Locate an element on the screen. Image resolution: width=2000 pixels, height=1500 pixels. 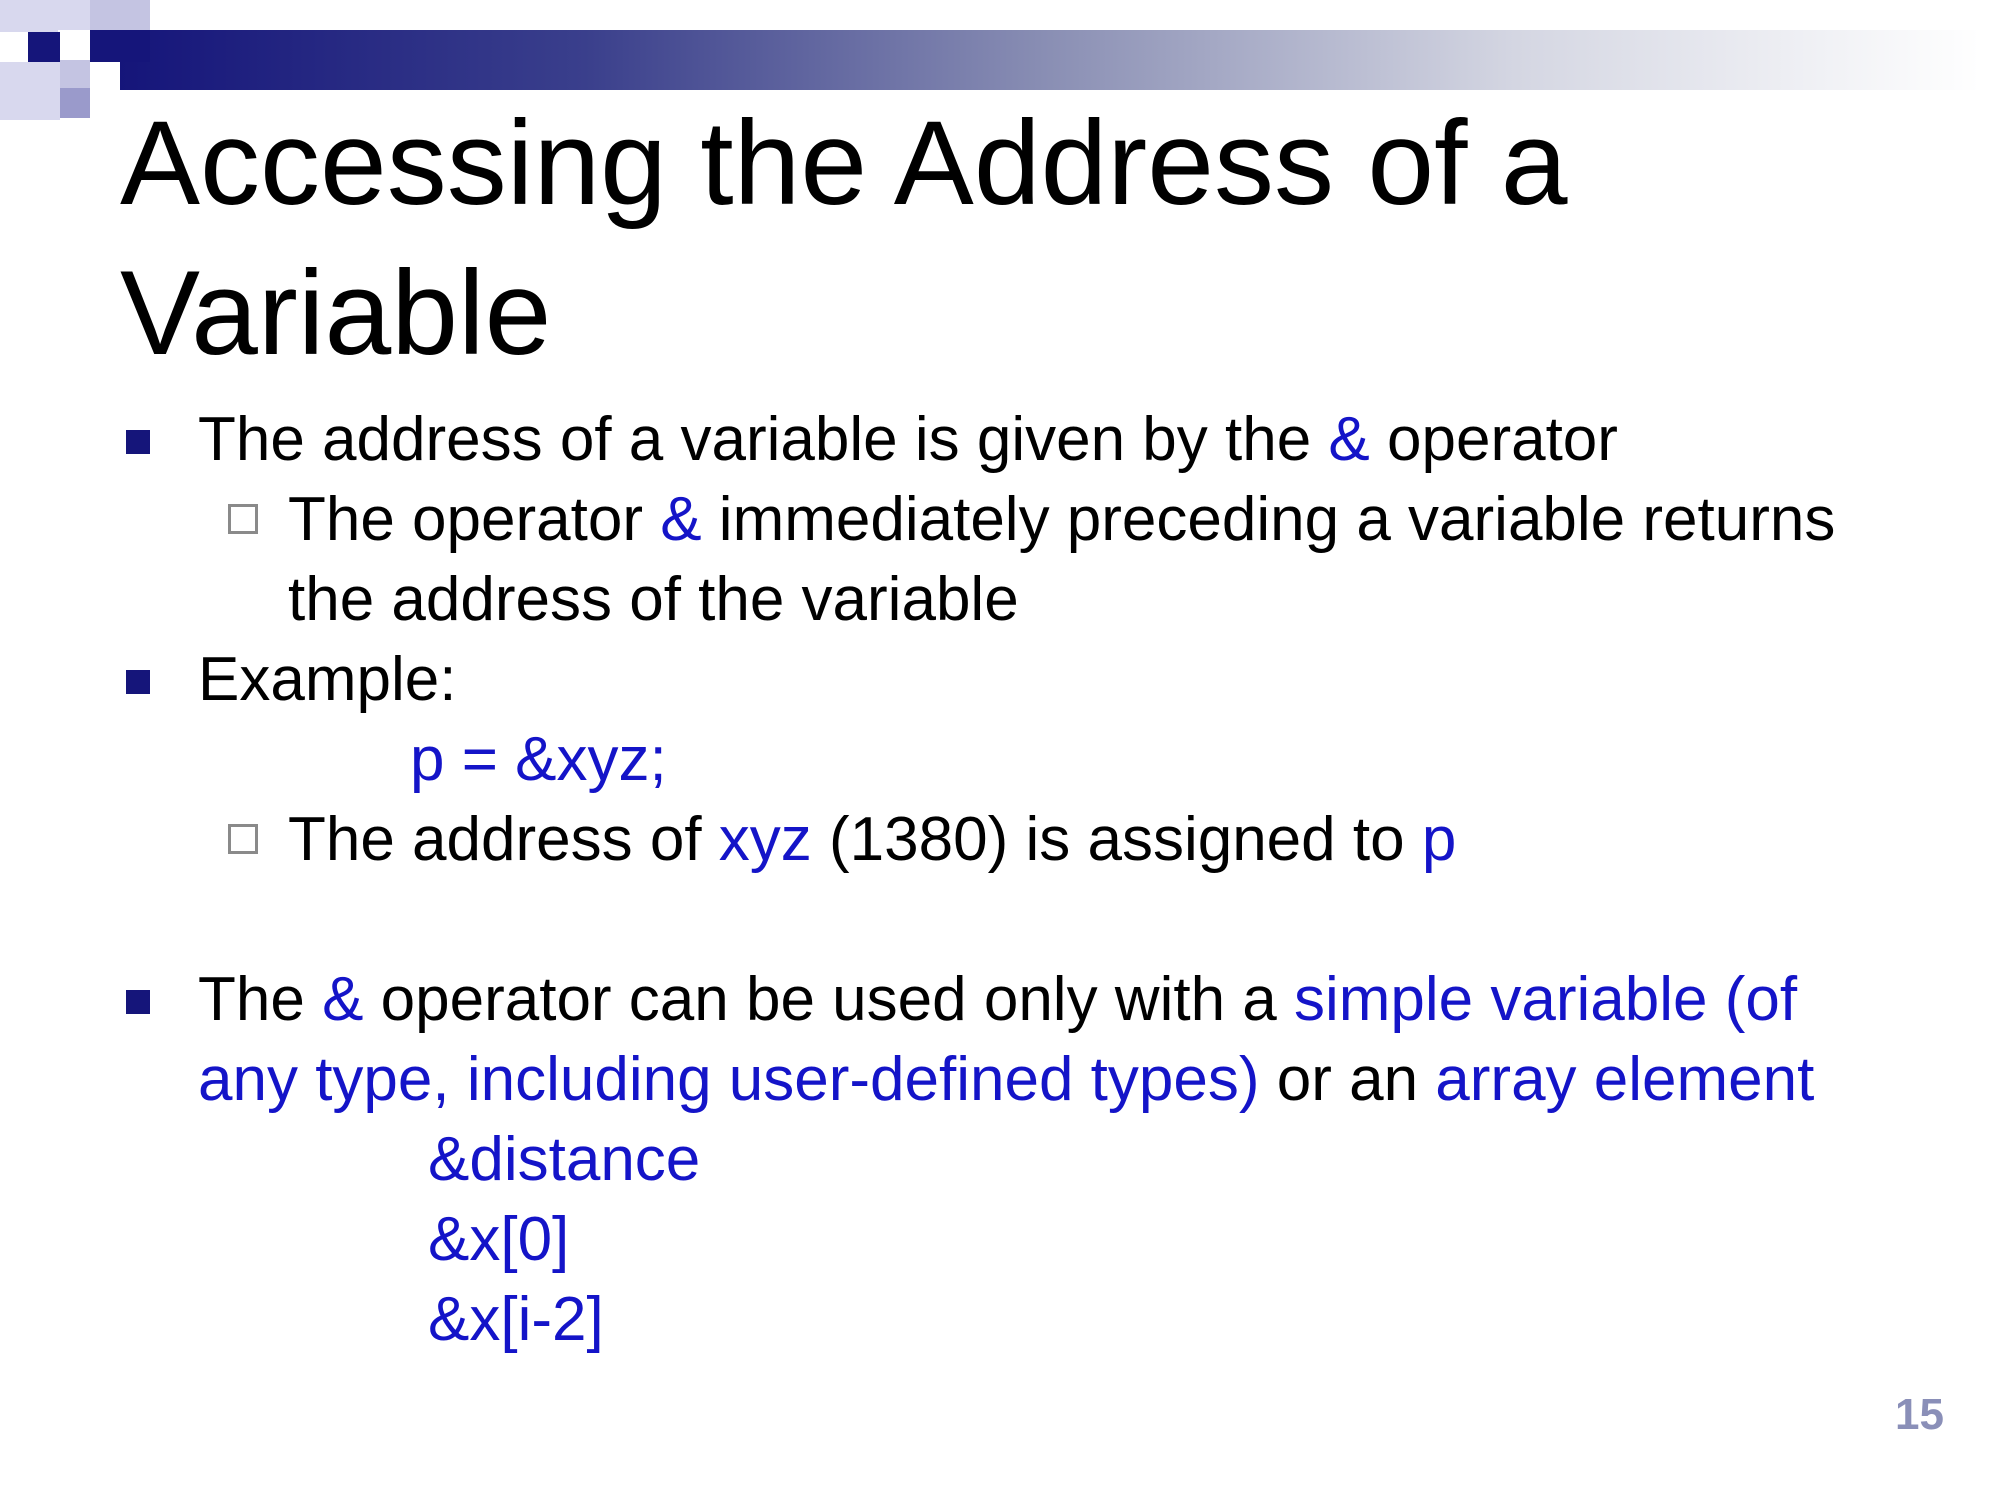
term-highlight: array element is located at coordinates (1625, 1079).